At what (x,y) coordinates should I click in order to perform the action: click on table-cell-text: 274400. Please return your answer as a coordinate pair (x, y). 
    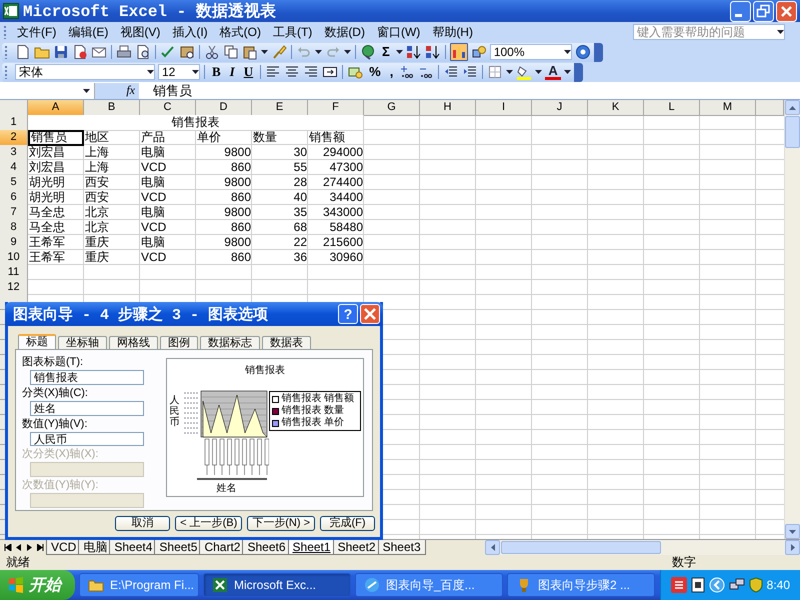
    Looking at the image, I should click on (343, 183).